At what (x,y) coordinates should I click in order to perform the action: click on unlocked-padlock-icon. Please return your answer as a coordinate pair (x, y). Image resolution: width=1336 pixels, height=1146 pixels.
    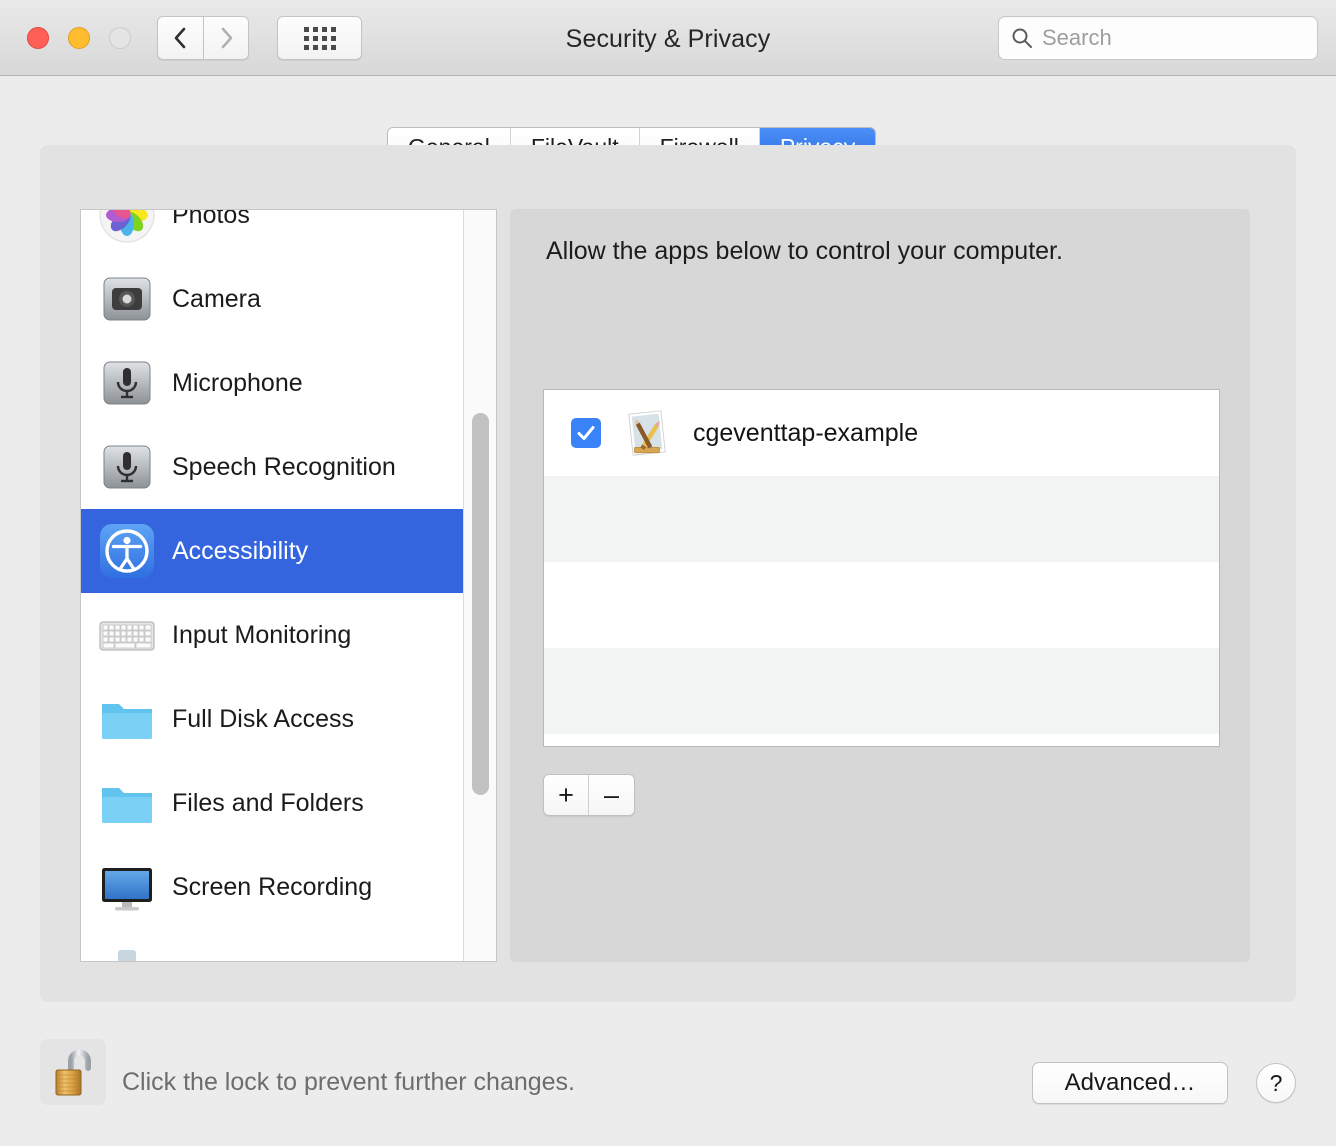
    Looking at the image, I should click on (73, 1072).